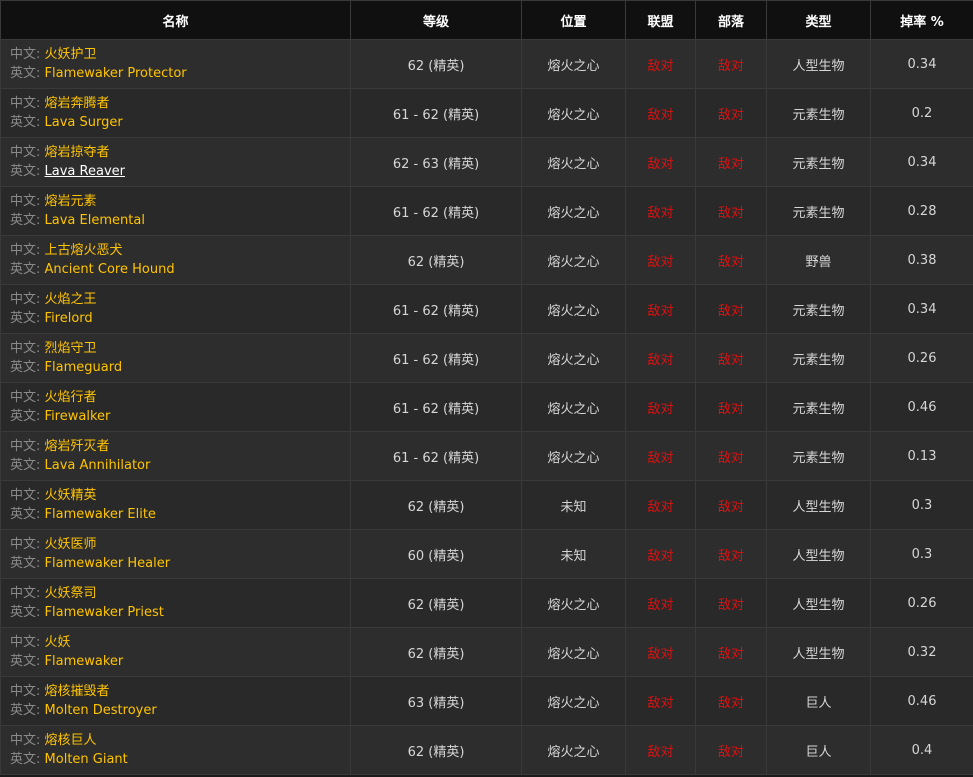 Image resolution: width=973 pixels, height=777 pixels. I want to click on type-cell: 野兽, so click(818, 260).